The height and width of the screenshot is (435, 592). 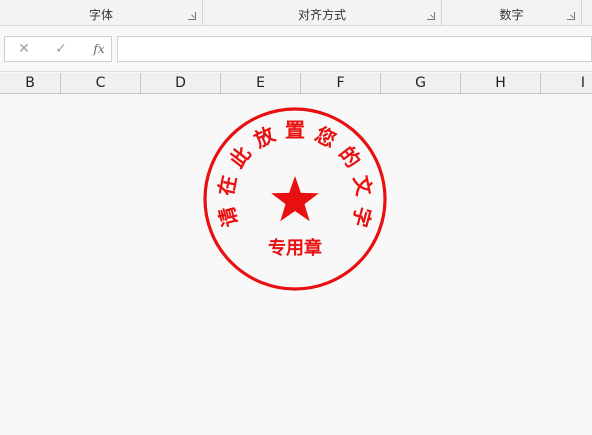 What do you see at coordinates (361, 217) in the screenshot?
I see `seal-arc-char: 字` at bounding box center [361, 217].